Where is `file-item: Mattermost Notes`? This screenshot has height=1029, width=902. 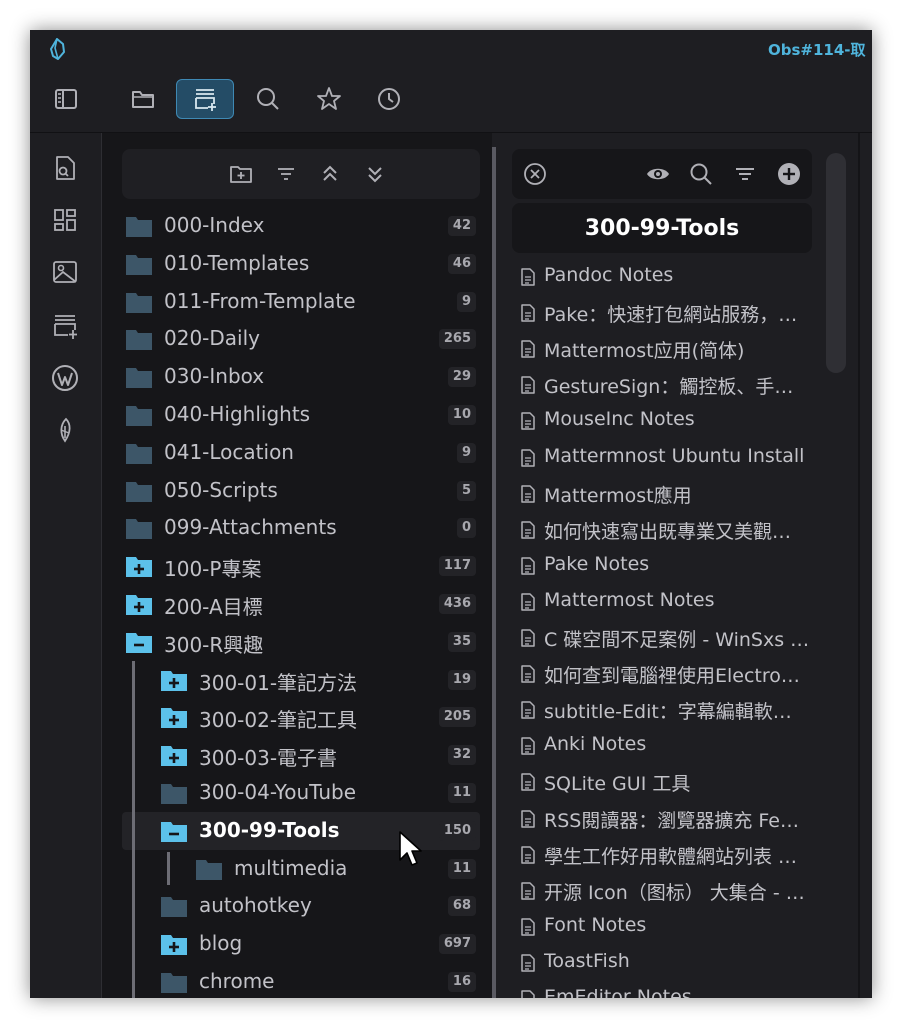 file-item: Mattermost Notes is located at coordinates (666, 602).